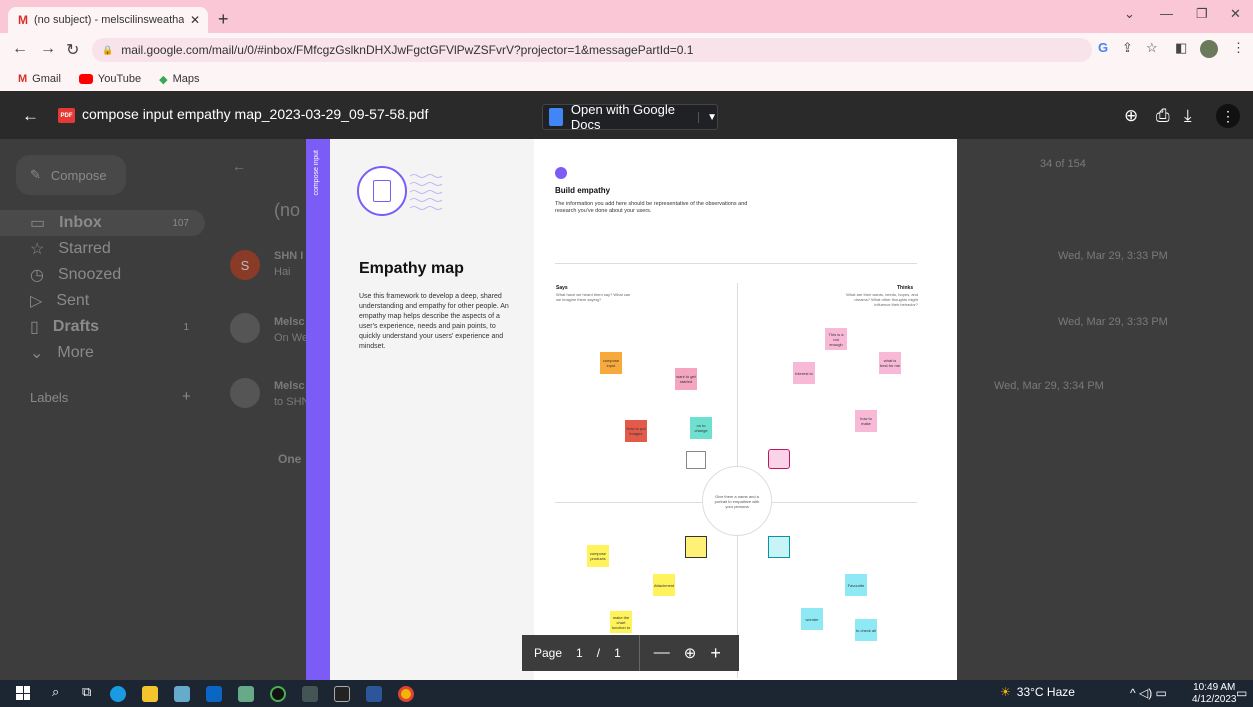 The image size is (1253, 707). Describe the element at coordinates (245, 265) in the screenshot. I see `avatar: S` at that location.